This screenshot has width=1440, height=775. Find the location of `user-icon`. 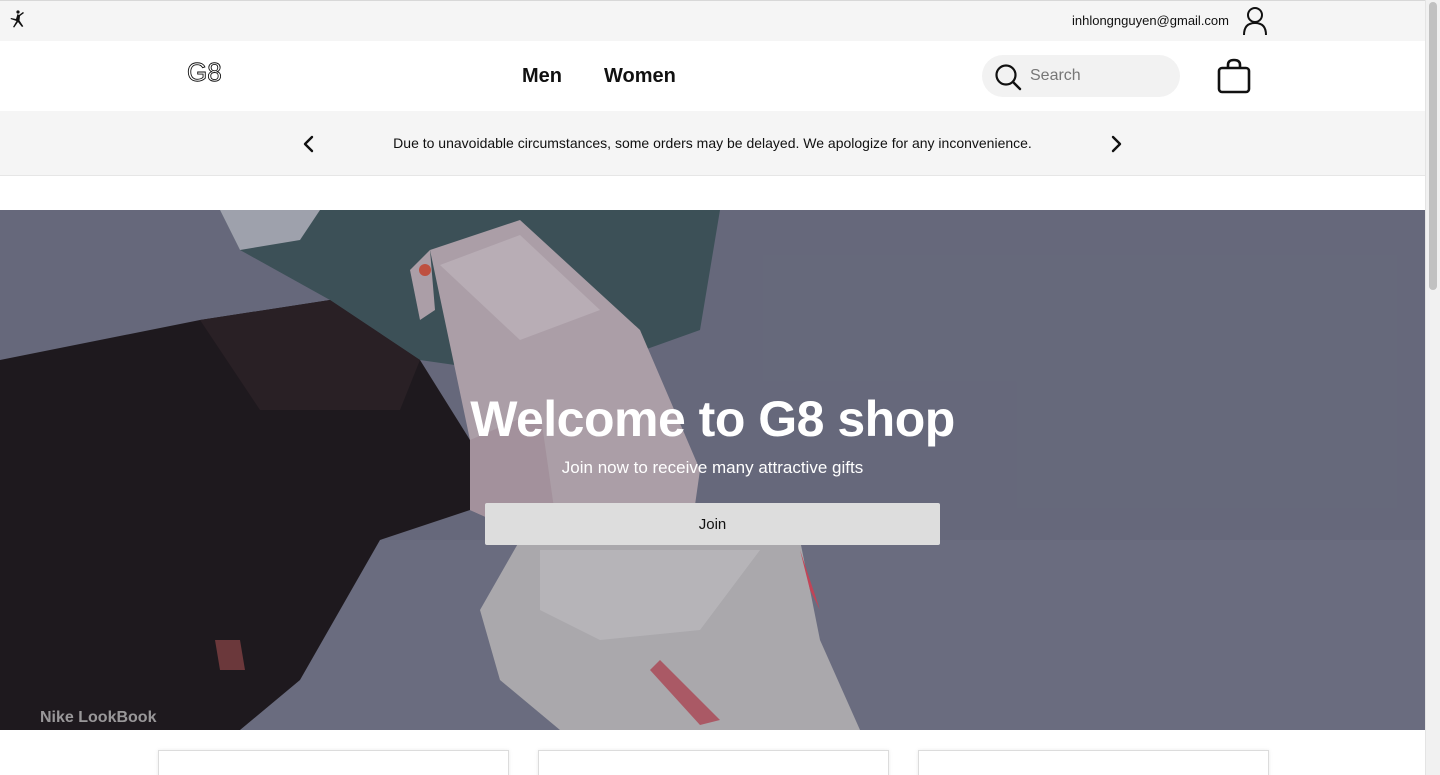

user-icon is located at coordinates (1255, 21).